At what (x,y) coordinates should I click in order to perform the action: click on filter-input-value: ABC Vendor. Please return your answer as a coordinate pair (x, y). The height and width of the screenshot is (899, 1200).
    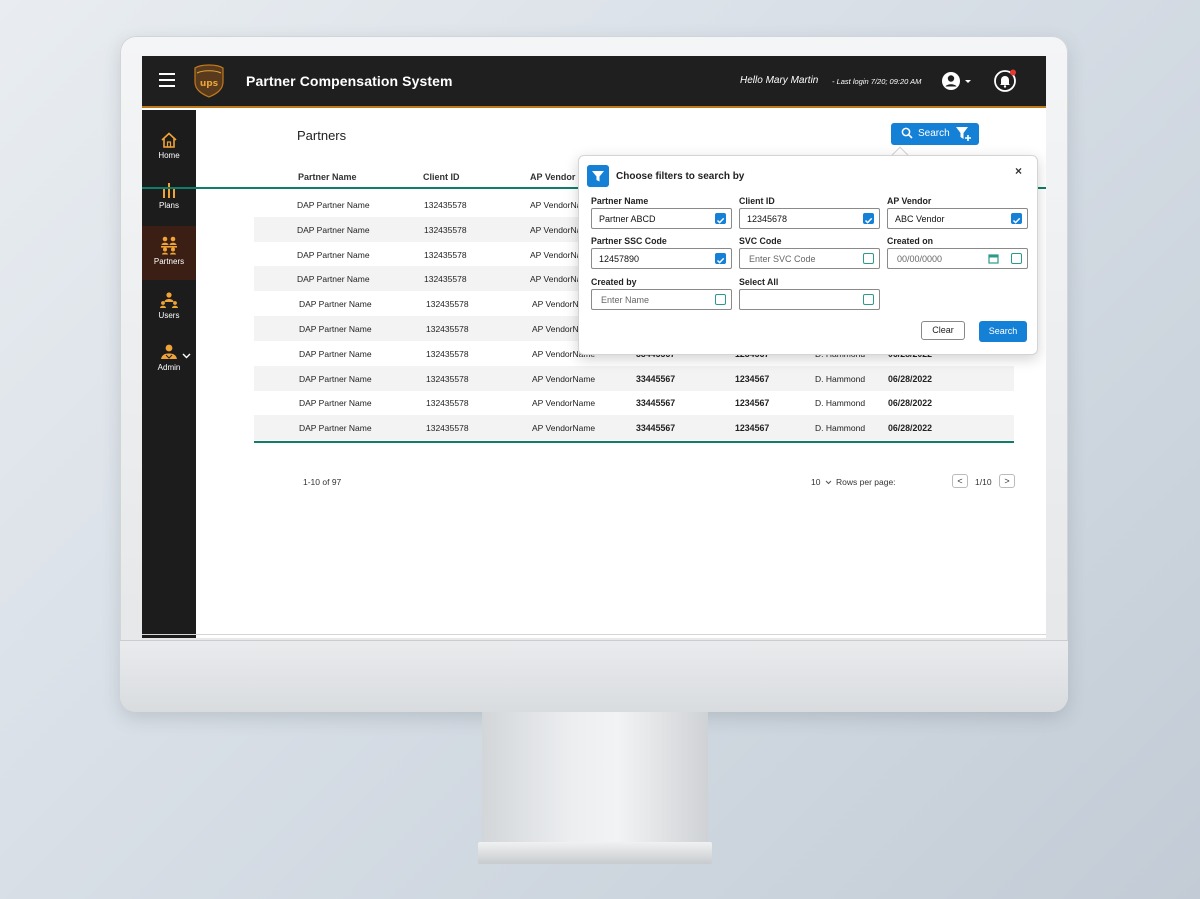
    Looking at the image, I should click on (920, 219).